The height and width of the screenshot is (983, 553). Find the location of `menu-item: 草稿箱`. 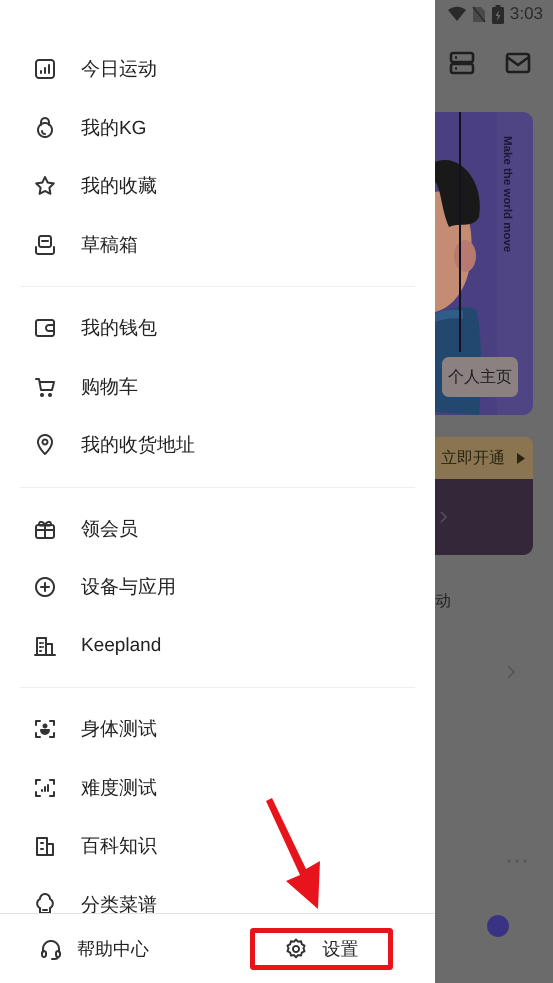

menu-item: 草稿箱 is located at coordinates (217, 245).